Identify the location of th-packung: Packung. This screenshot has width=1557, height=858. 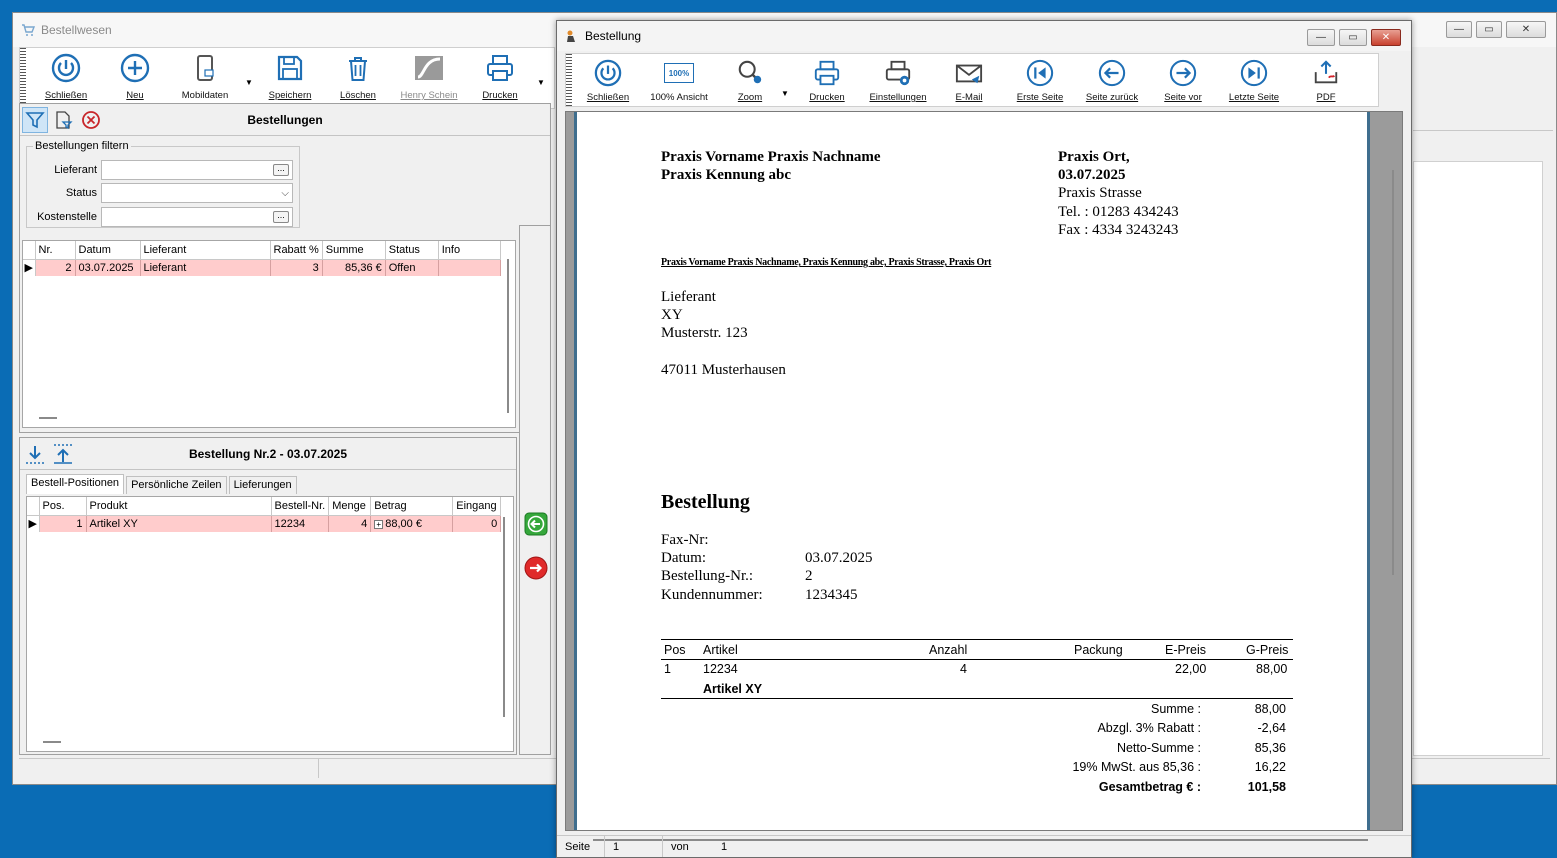
(1098, 650).